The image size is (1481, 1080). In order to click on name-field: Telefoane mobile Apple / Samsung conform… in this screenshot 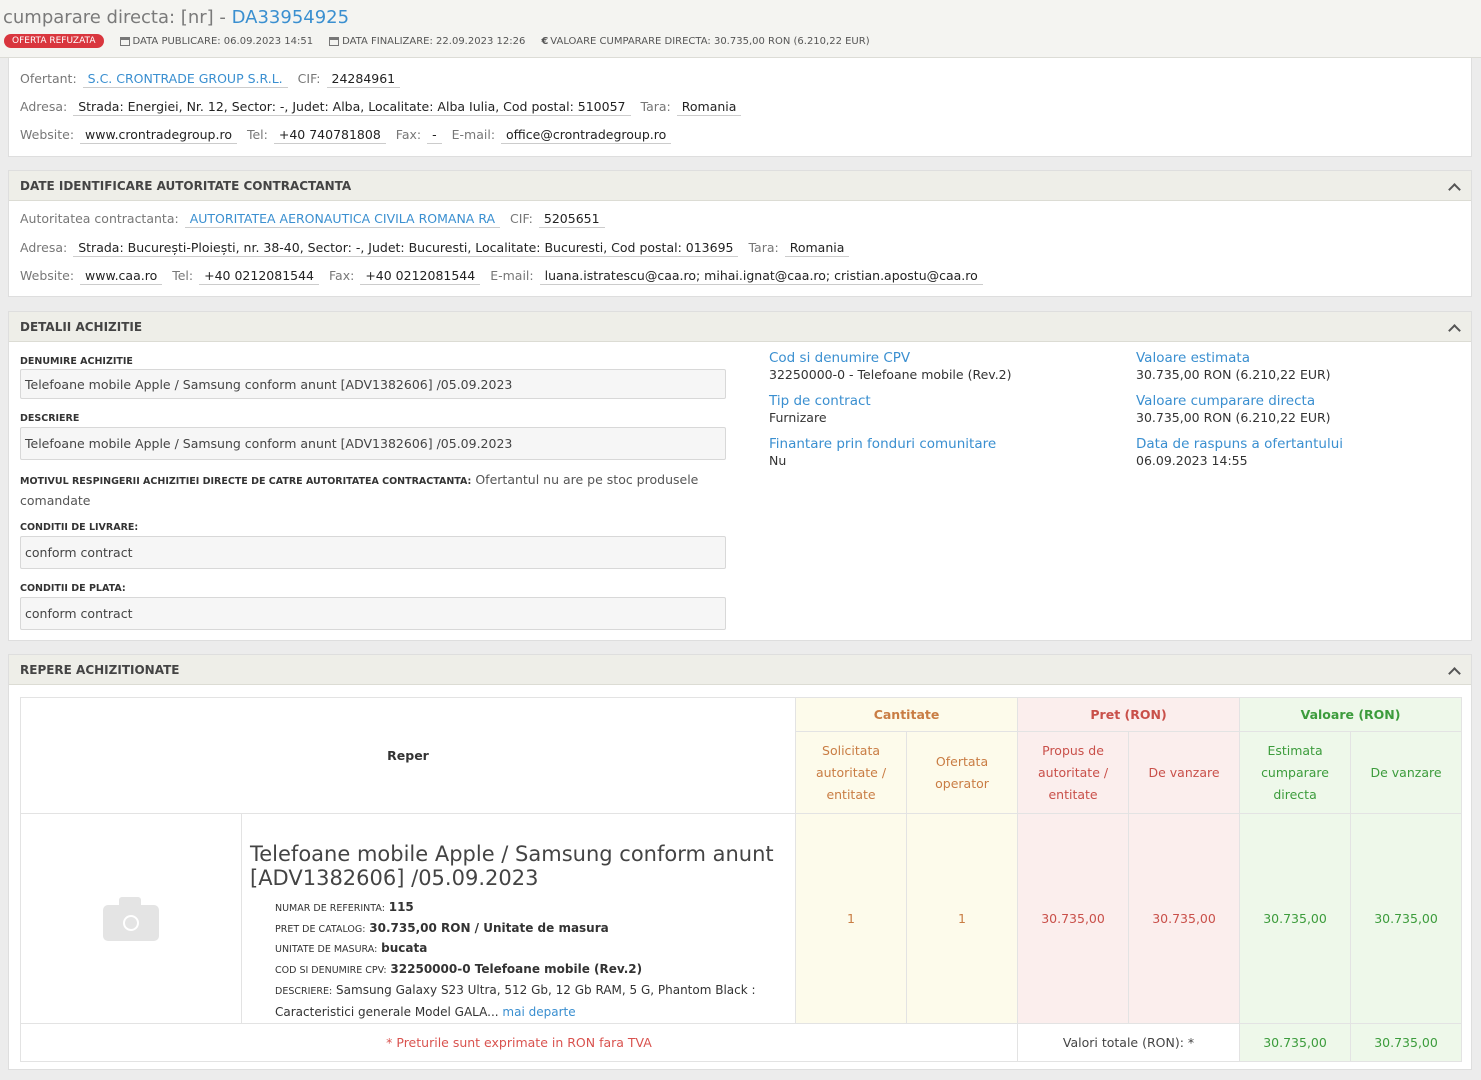, I will do `click(373, 384)`.